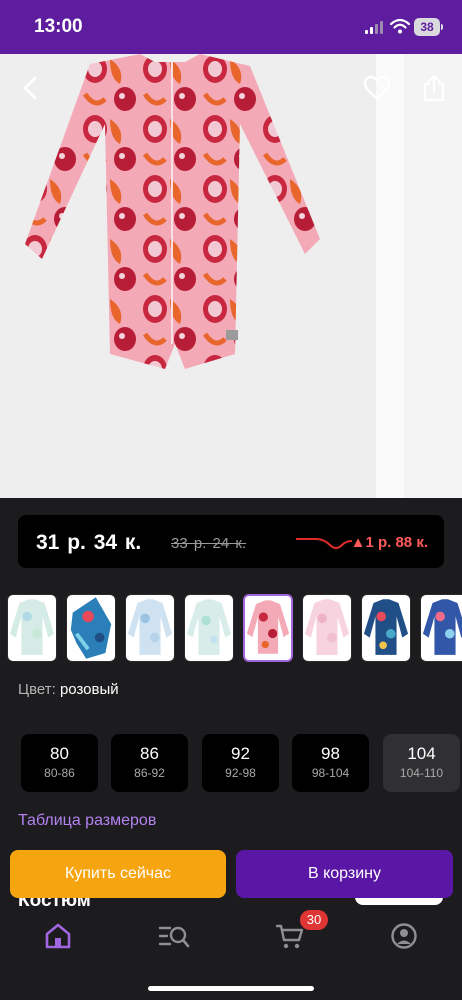  I want to click on variant-thumb-selected, so click(268, 628).